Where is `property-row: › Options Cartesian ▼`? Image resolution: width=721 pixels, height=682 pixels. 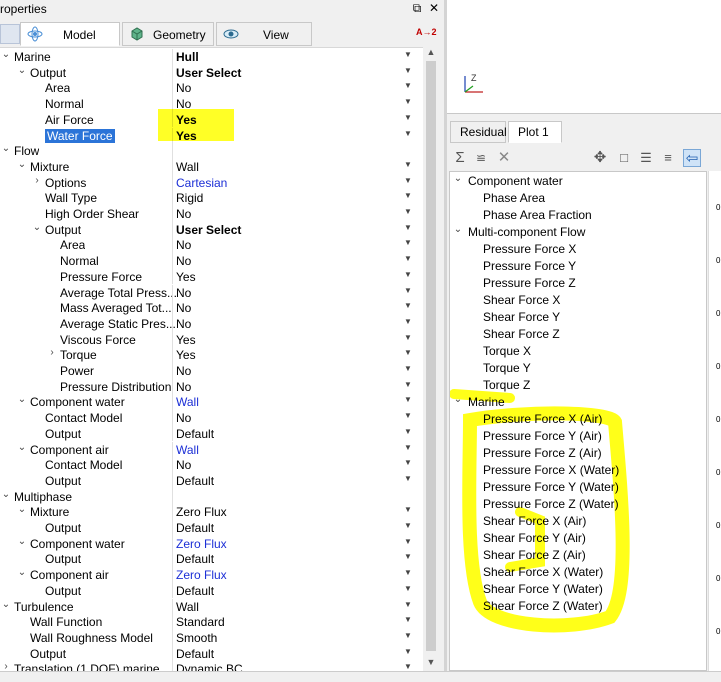
property-row: › Options Cartesian ▼ is located at coordinates (211, 182).